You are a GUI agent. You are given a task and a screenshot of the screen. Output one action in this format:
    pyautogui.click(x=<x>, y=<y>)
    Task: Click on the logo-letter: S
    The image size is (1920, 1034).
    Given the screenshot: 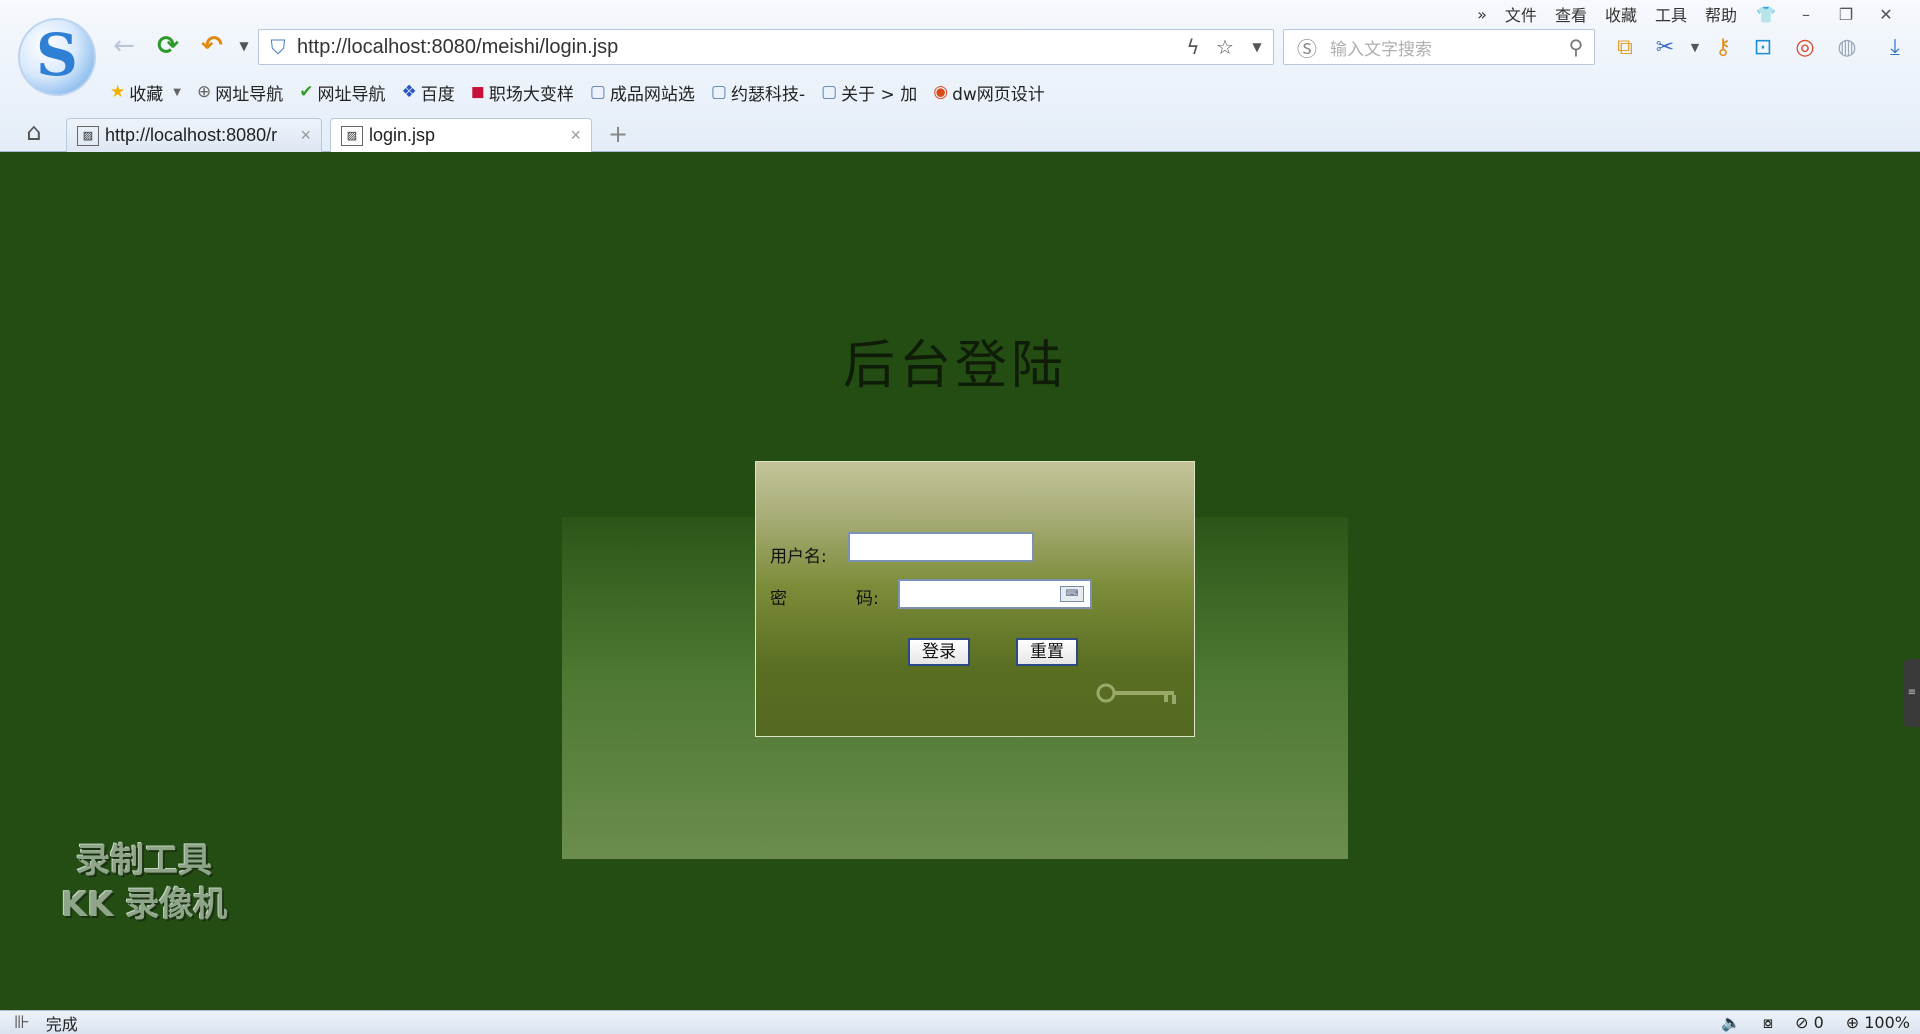 What is the action you would take?
    pyautogui.click(x=57, y=55)
    